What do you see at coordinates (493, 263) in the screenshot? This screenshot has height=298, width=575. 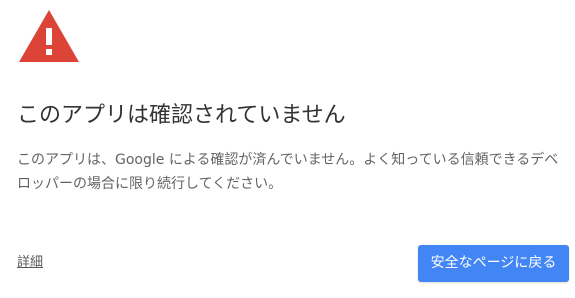 I see `back-to-safety-button: 安全なページに戻る` at bounding box center [493, 263].